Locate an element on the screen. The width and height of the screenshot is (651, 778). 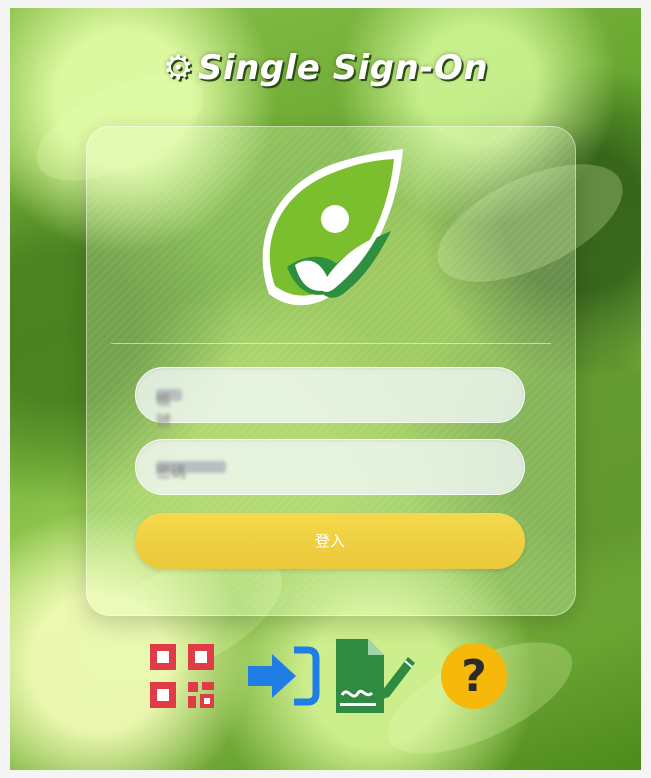
sign-document-button is located at coordinates (374, 678).